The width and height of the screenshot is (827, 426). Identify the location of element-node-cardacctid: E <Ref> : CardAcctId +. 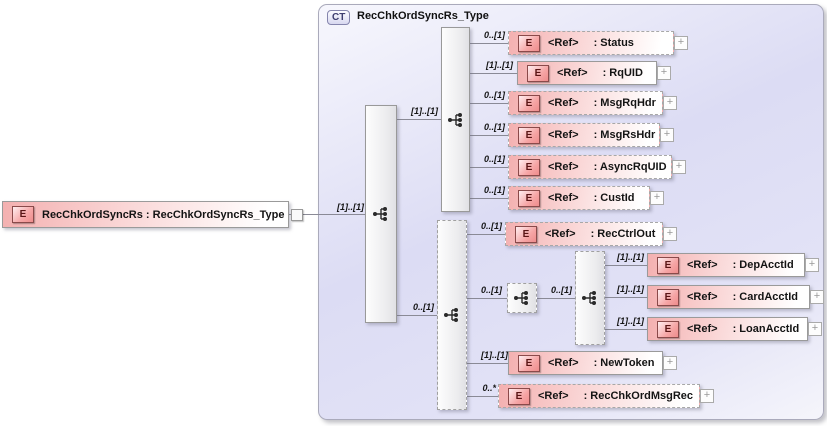
(735, 297).